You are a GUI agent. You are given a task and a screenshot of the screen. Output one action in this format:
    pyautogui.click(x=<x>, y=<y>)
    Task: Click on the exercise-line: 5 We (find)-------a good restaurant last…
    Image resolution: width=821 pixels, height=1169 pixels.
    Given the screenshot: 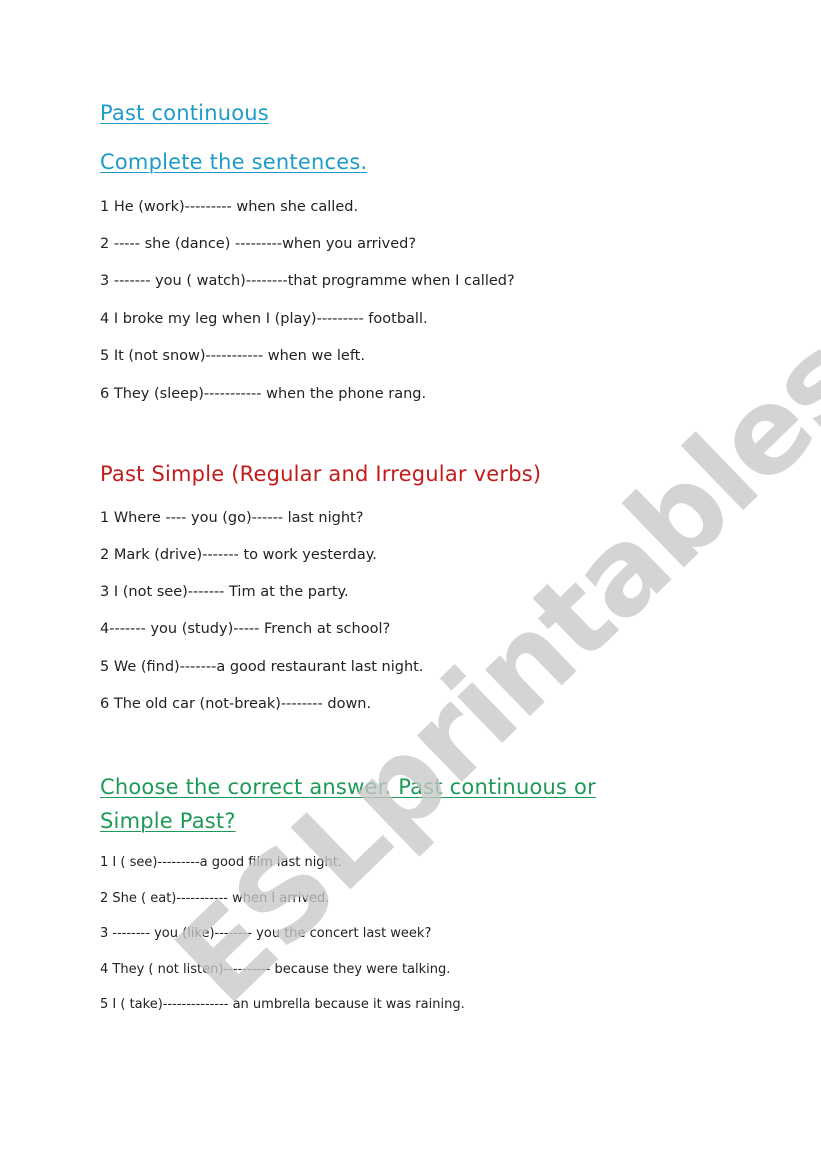 What is the action you would take?
    pyautogui.click(x=262, y=667)
    